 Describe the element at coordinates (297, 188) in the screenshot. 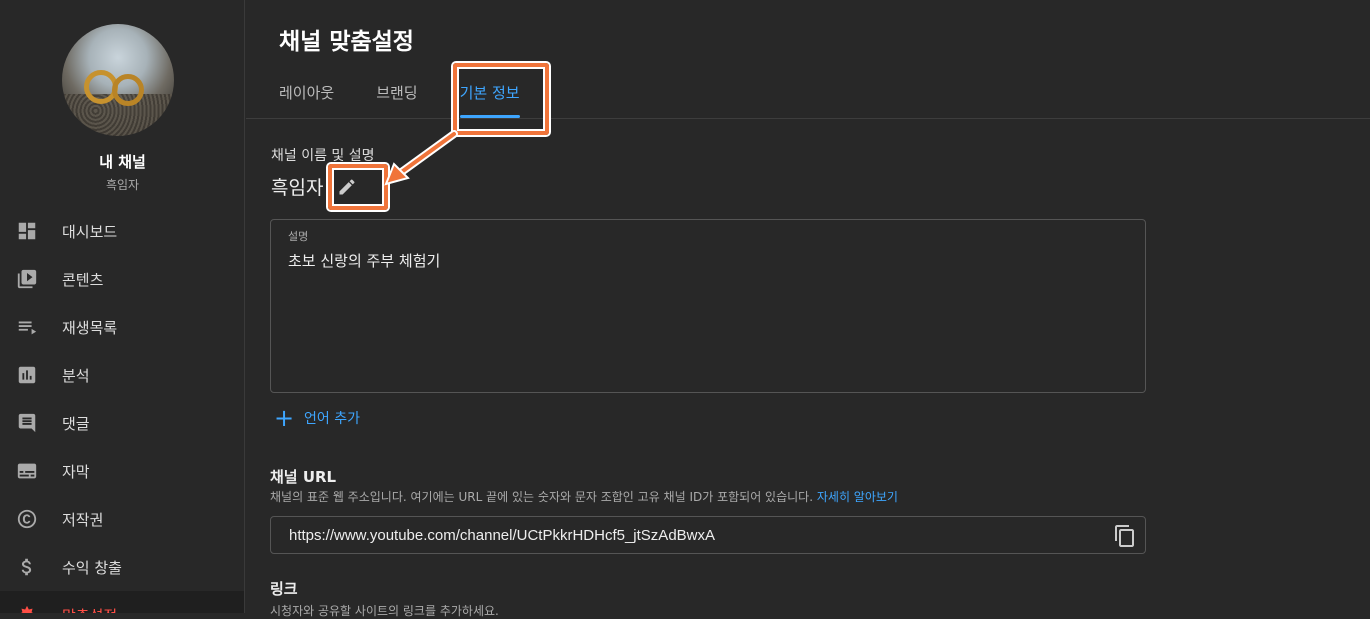

I see `channel-name-text: 흑임자` at that location.